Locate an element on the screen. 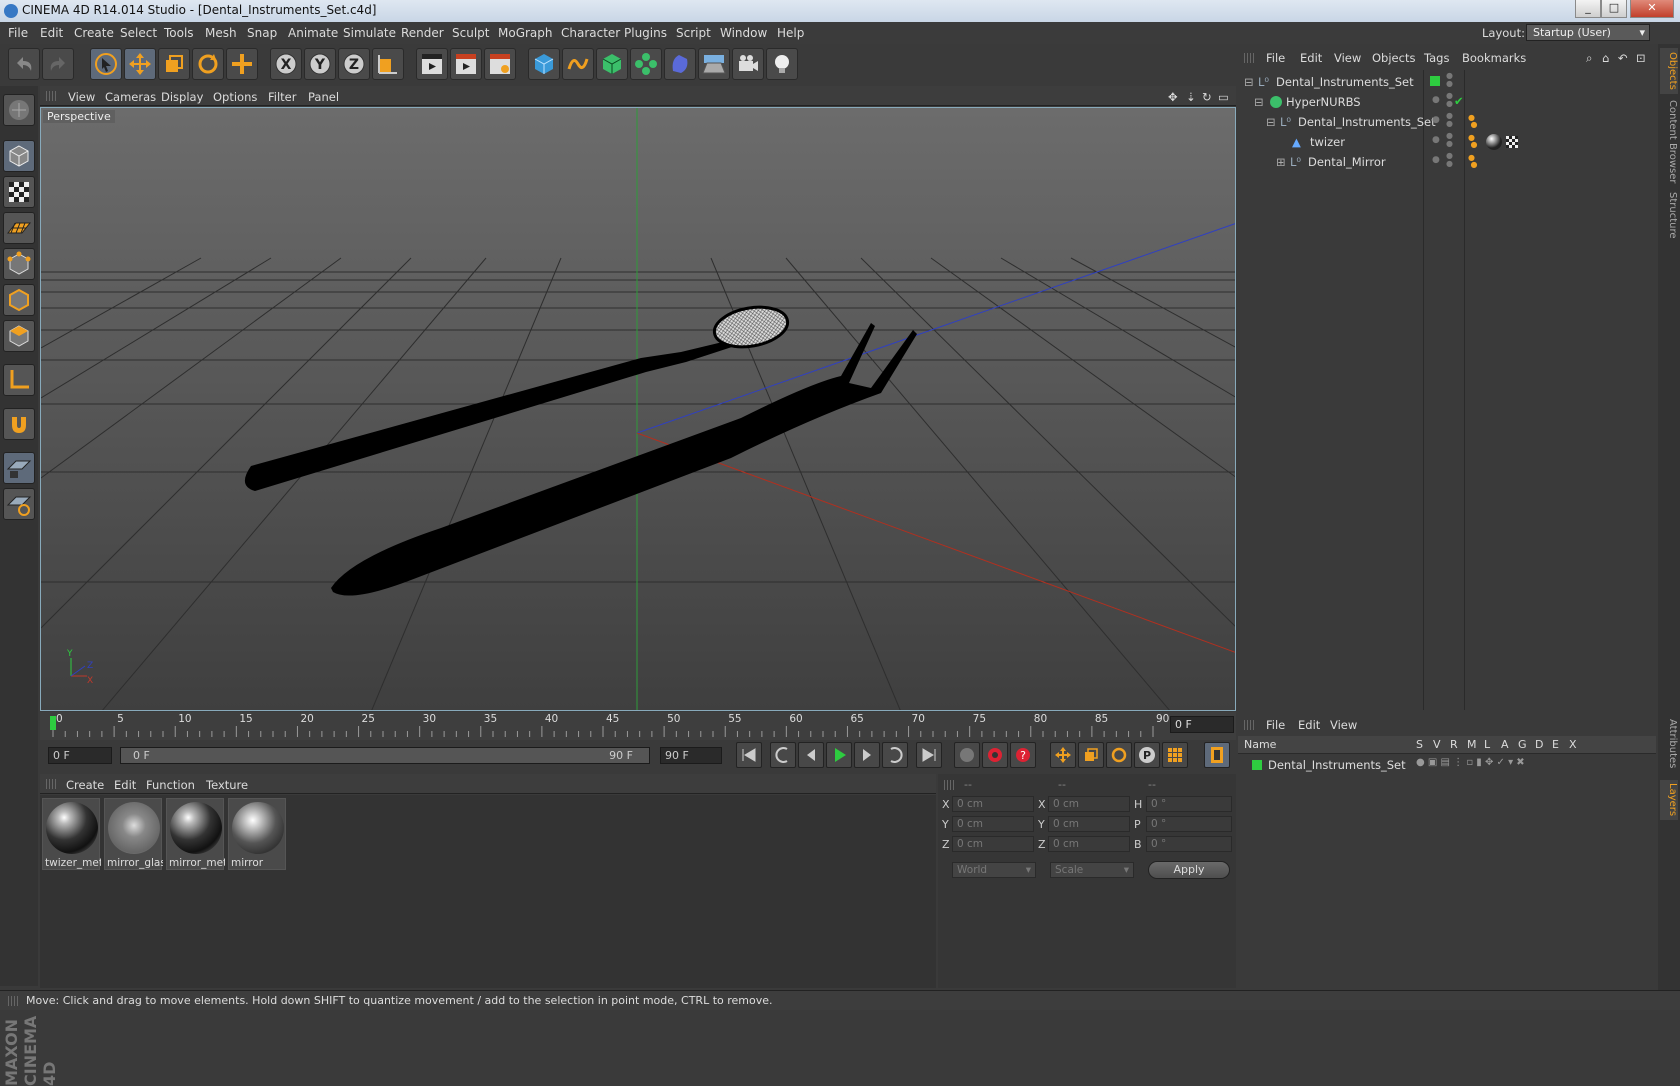 Image resolution: width=1680 pixels, height=1086 pixels. layer-menu-file: File is located at coordinates (1275, 725).